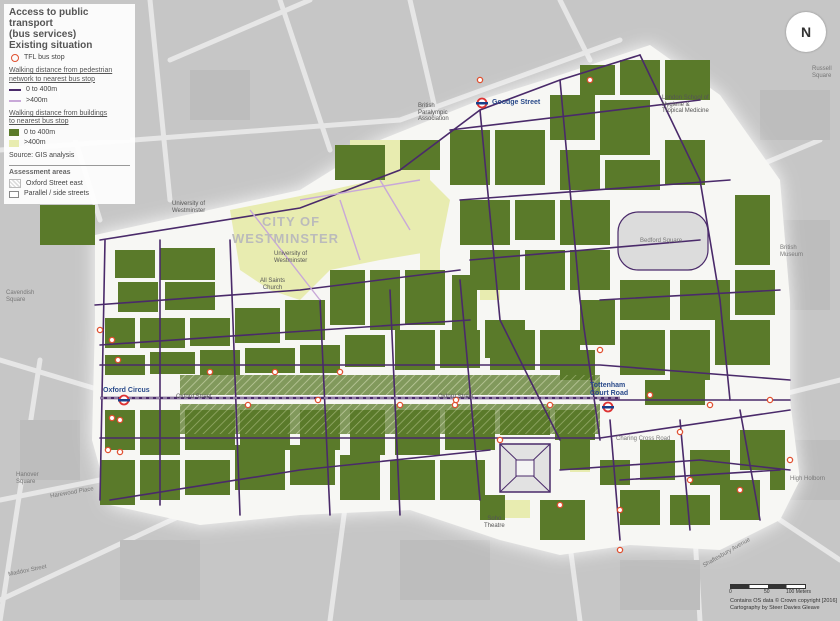  What do you see at coordinates (730, 592) in the screenshot?
I see `scale-zero: 0` at bounding box center [730, 592].